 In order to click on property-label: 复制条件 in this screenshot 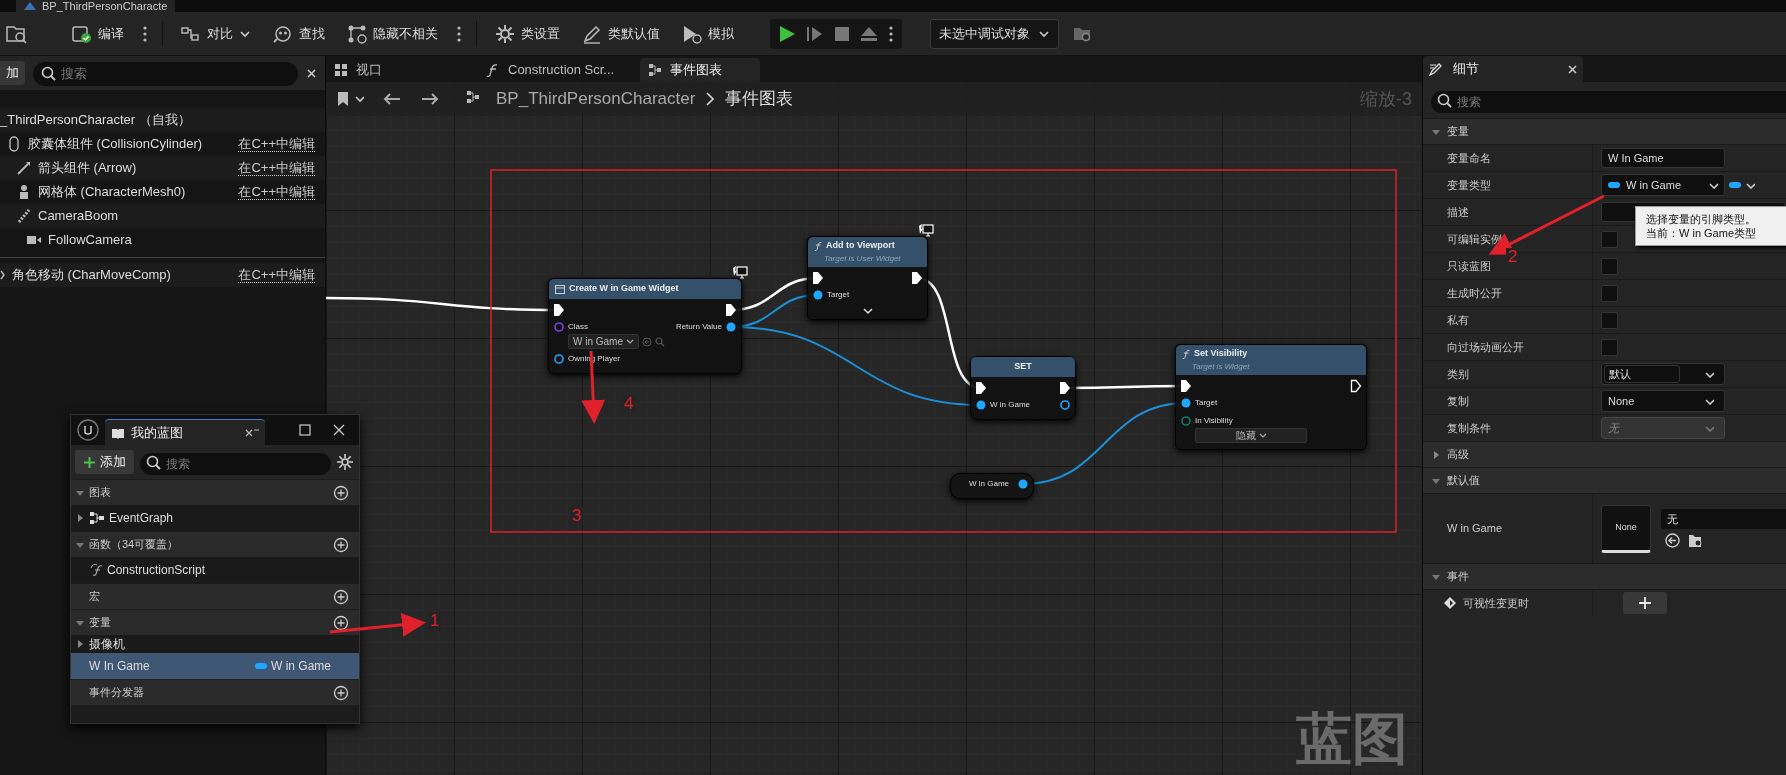, I will do `click(1469, 428)`.